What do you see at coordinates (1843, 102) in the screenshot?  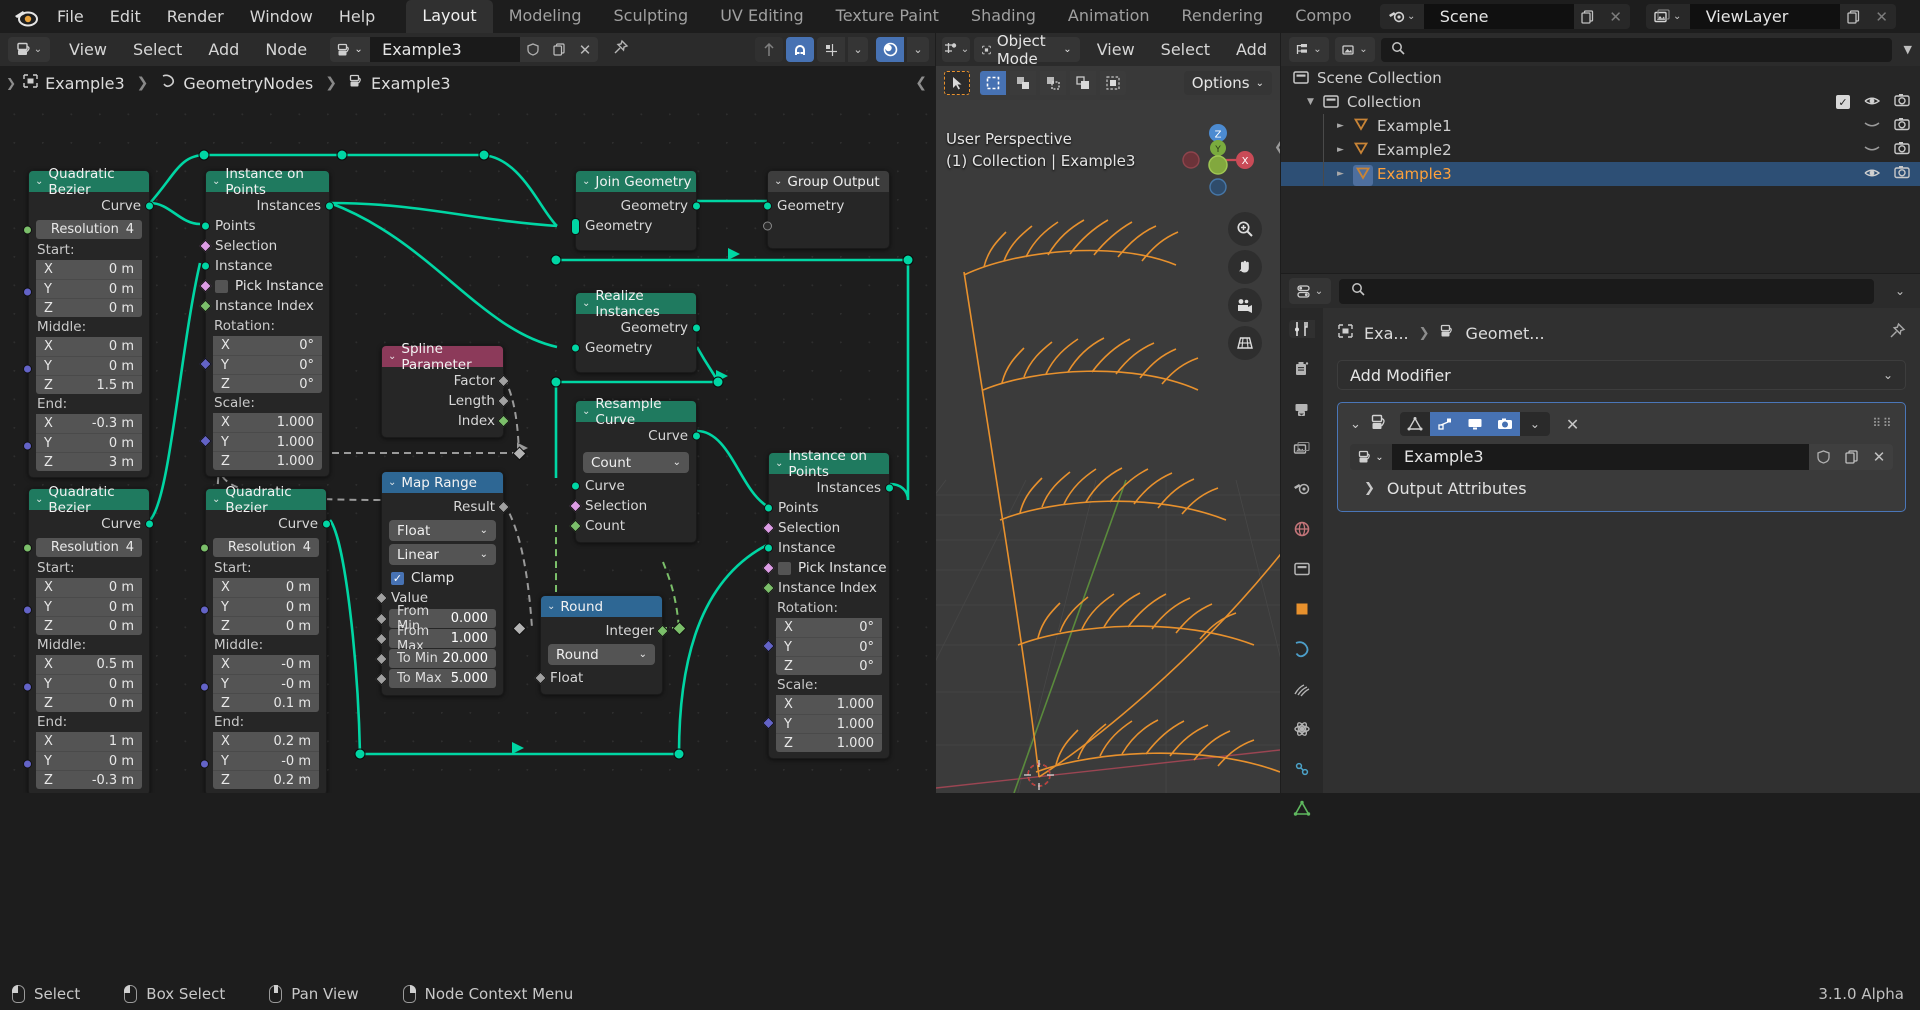 I see `checkbox-icon: ✓` at bounding box center [1843, 102].